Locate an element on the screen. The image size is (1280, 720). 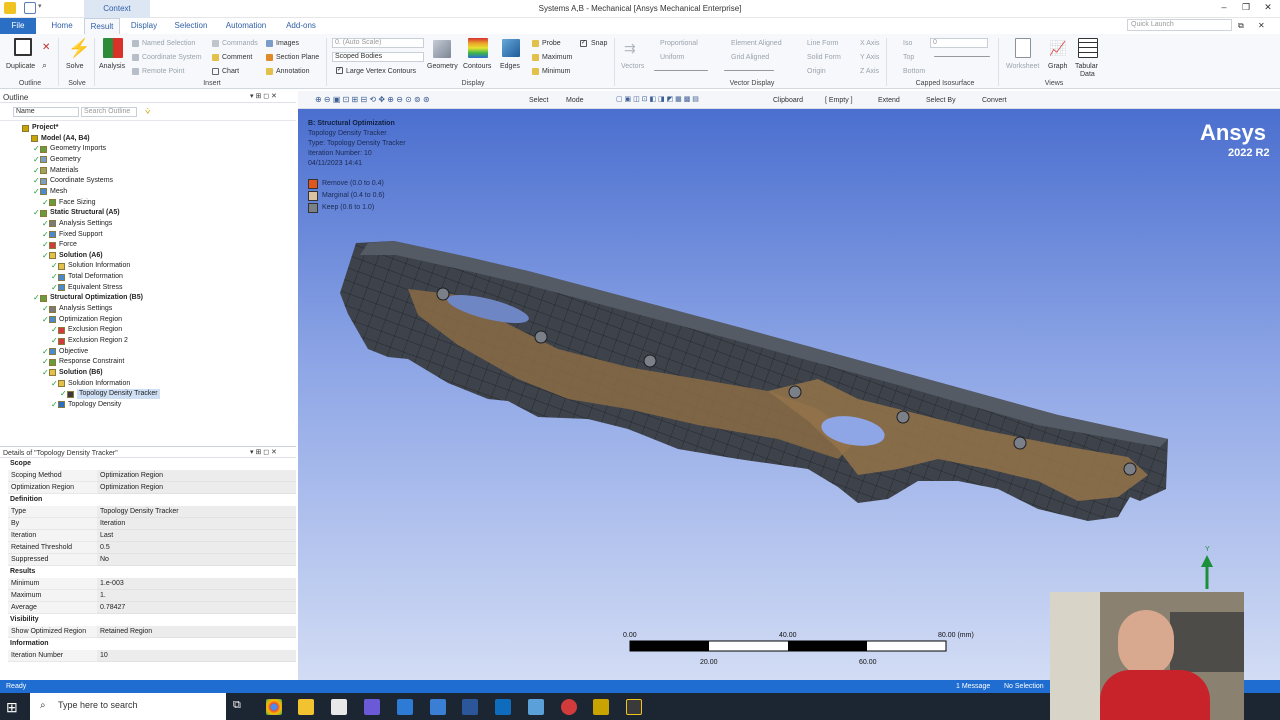
tree-node: Topology Density is located at coordinates (94, 405).